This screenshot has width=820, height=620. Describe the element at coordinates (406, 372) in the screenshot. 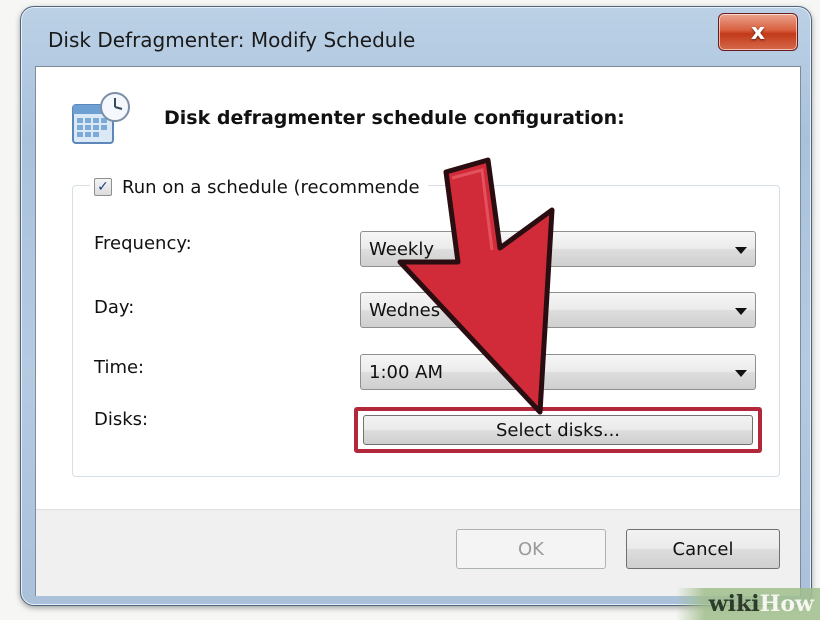

I see `time-value: 1:00 AM` at that location.